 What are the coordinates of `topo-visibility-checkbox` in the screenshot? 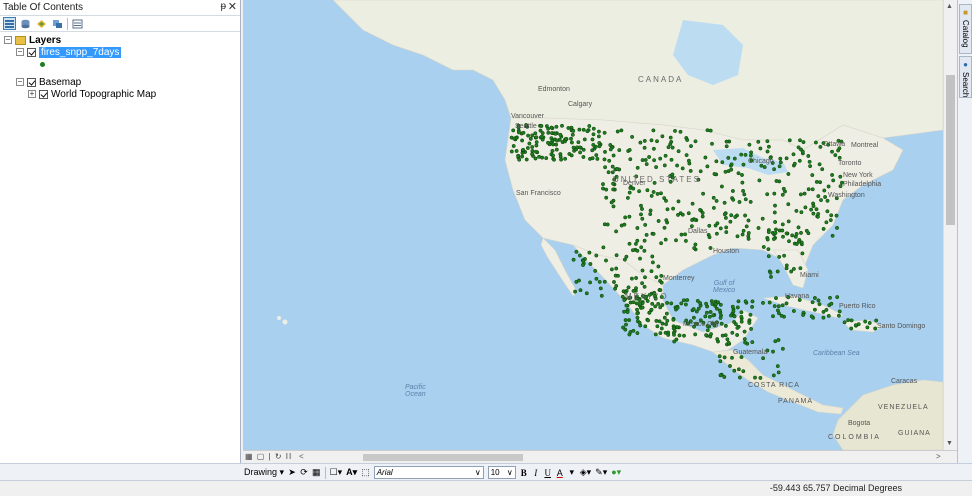 It's located at (43, 94).